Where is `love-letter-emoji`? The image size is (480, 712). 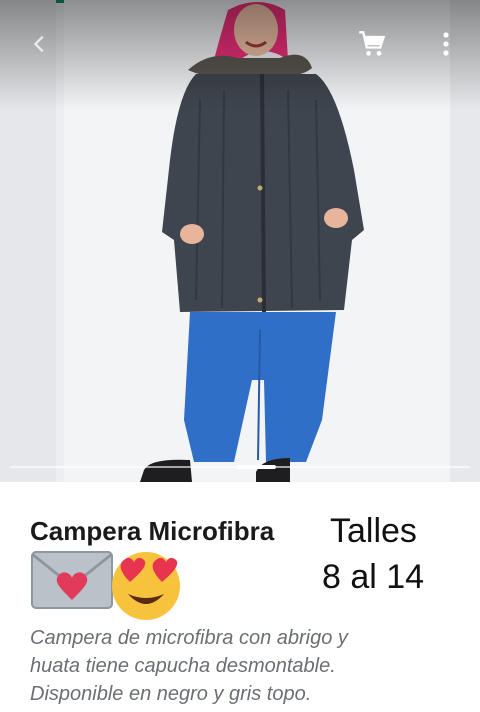
love-letter-emoji is located at coordinates (72, 580).